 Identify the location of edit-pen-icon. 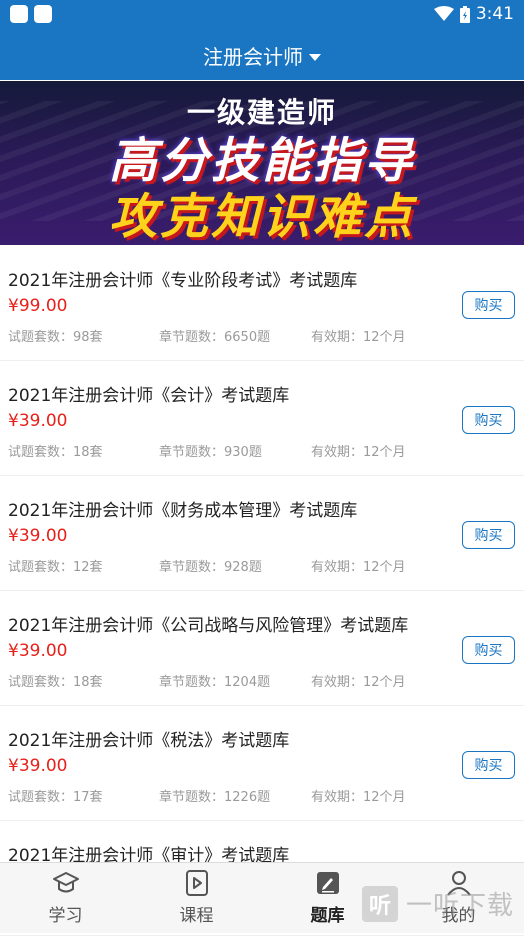
(327, 883).